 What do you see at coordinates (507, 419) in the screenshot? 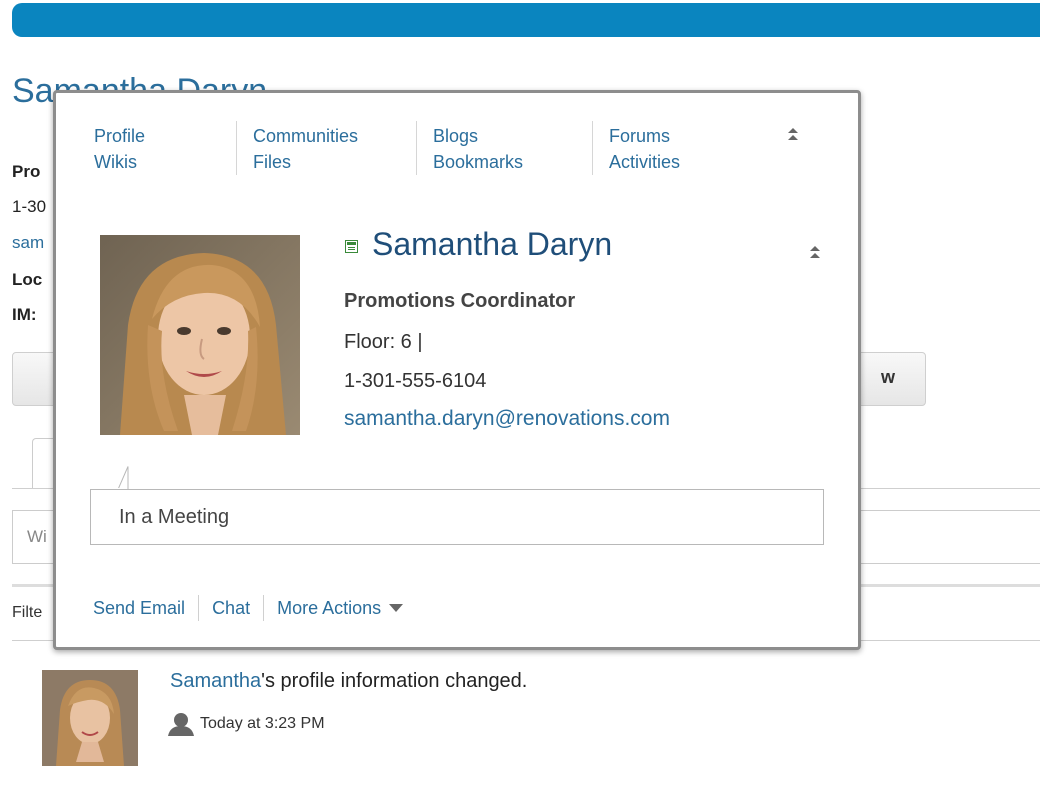
I see `card-email-link: samantha.daryn@renovations.com` at bounding box center [507, 419].